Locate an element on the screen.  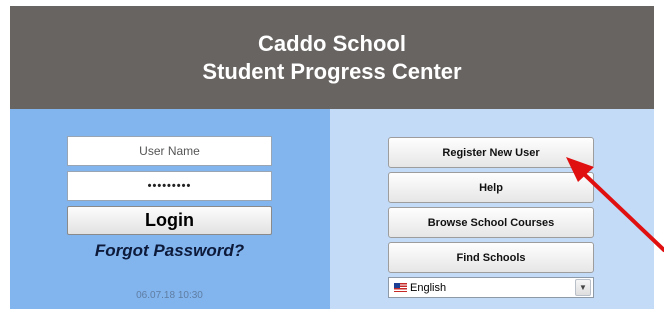
site-title: Student Progress Center is located at coordinates (332, 71).